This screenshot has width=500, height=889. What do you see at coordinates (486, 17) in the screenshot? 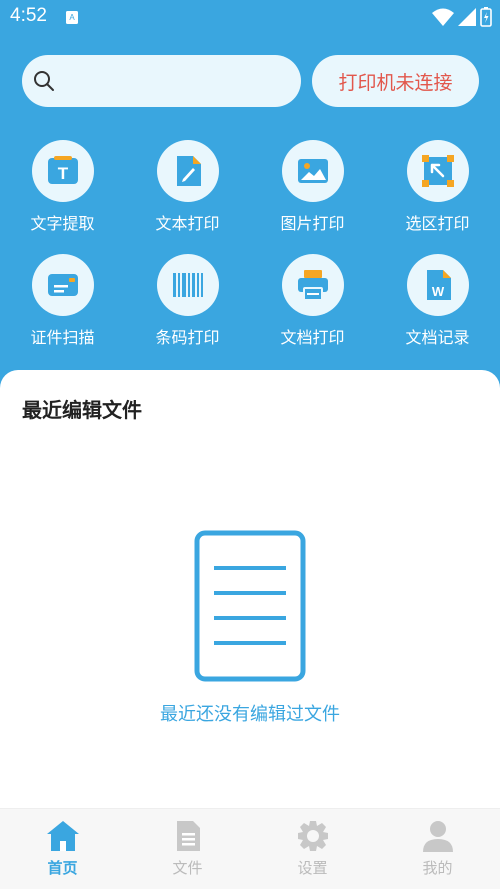
I see `battery-icon` at bounding box center [486, 17].